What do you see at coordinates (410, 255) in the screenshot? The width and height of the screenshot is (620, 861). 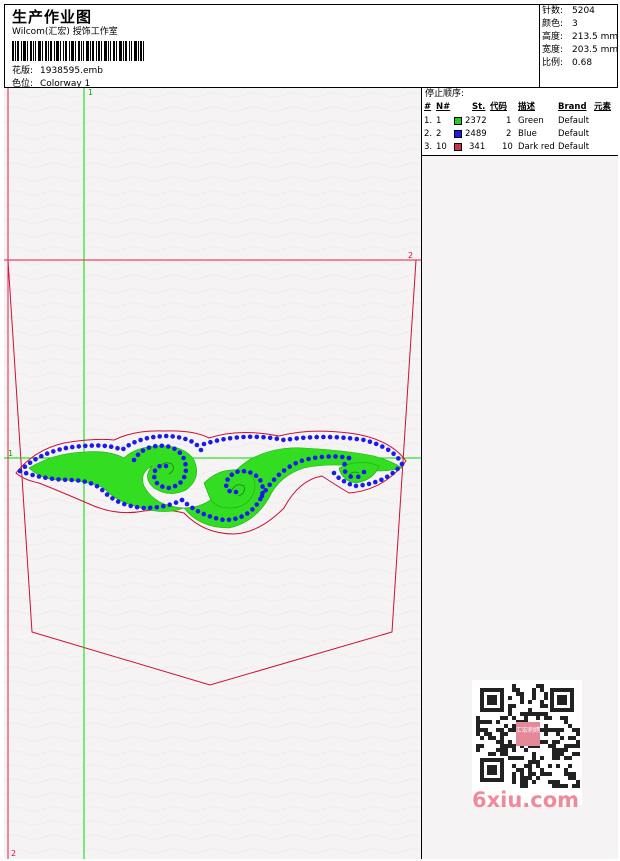 I see `guide-label-h2: 2` at bounding box center [410, 255].